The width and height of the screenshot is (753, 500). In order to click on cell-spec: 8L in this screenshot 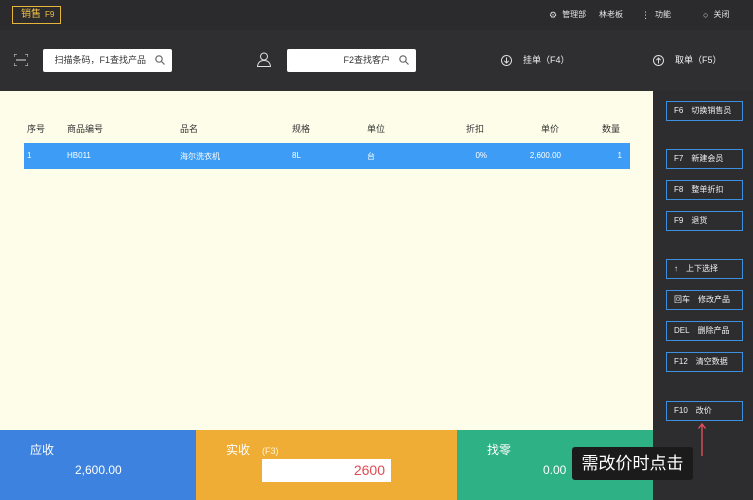, I will do `click(296, 155)`.